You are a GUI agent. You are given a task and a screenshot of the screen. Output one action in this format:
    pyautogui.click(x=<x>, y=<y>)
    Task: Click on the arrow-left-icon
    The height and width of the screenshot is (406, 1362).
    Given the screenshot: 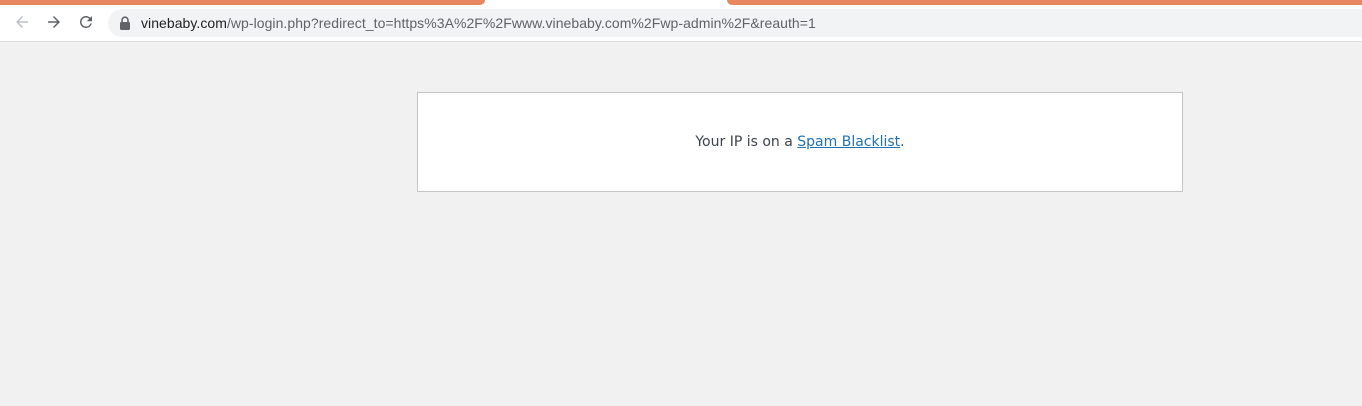 What is the action you would take?
    pyautogui.click(x=22, y=22)
    